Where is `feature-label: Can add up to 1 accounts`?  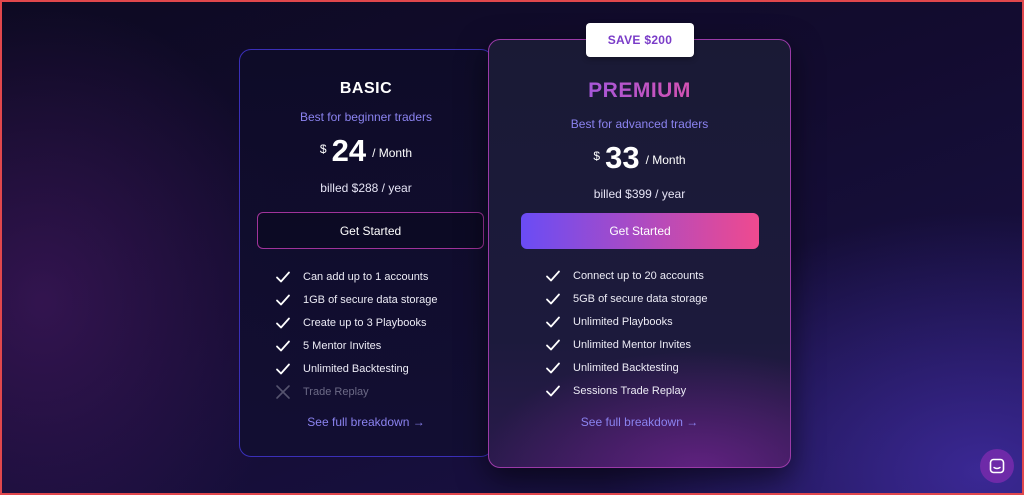
feature-label: Can add up to 1 accounts is located at coordinates (366, 276).